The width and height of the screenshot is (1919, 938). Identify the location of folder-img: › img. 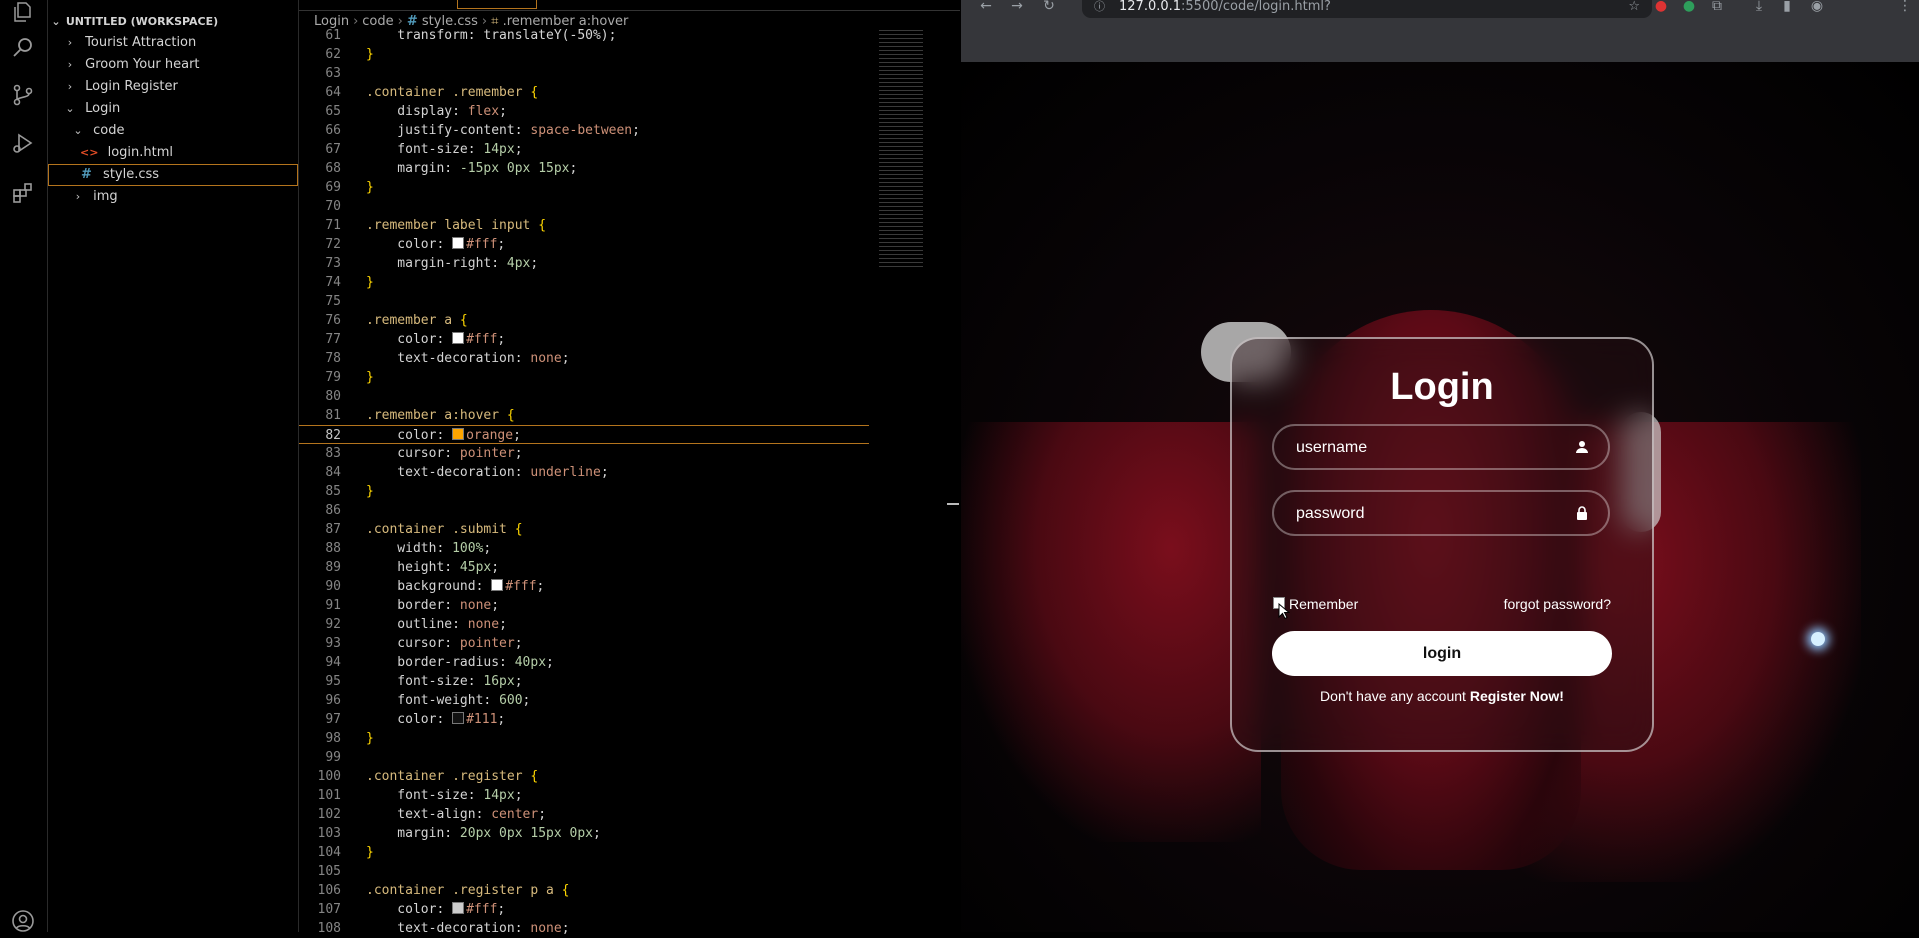
(173, 197).